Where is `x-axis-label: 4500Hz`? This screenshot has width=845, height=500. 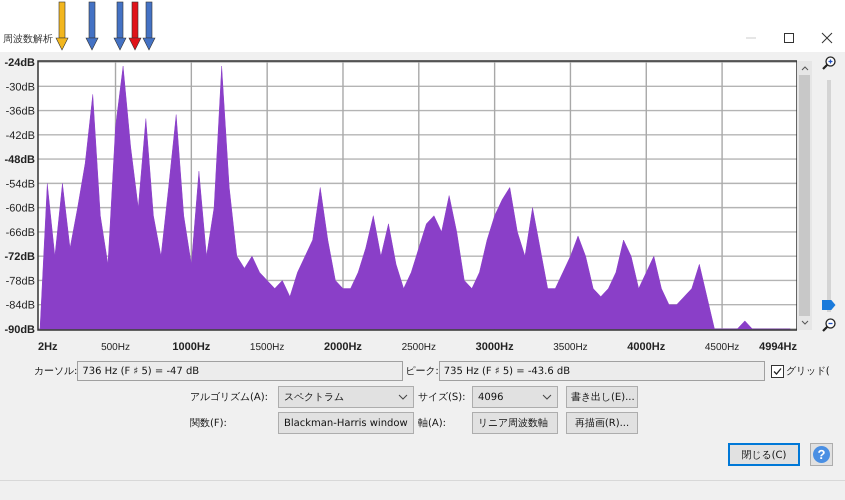 x-axis-label: 4500Hz is located at coordinates (722, 347).